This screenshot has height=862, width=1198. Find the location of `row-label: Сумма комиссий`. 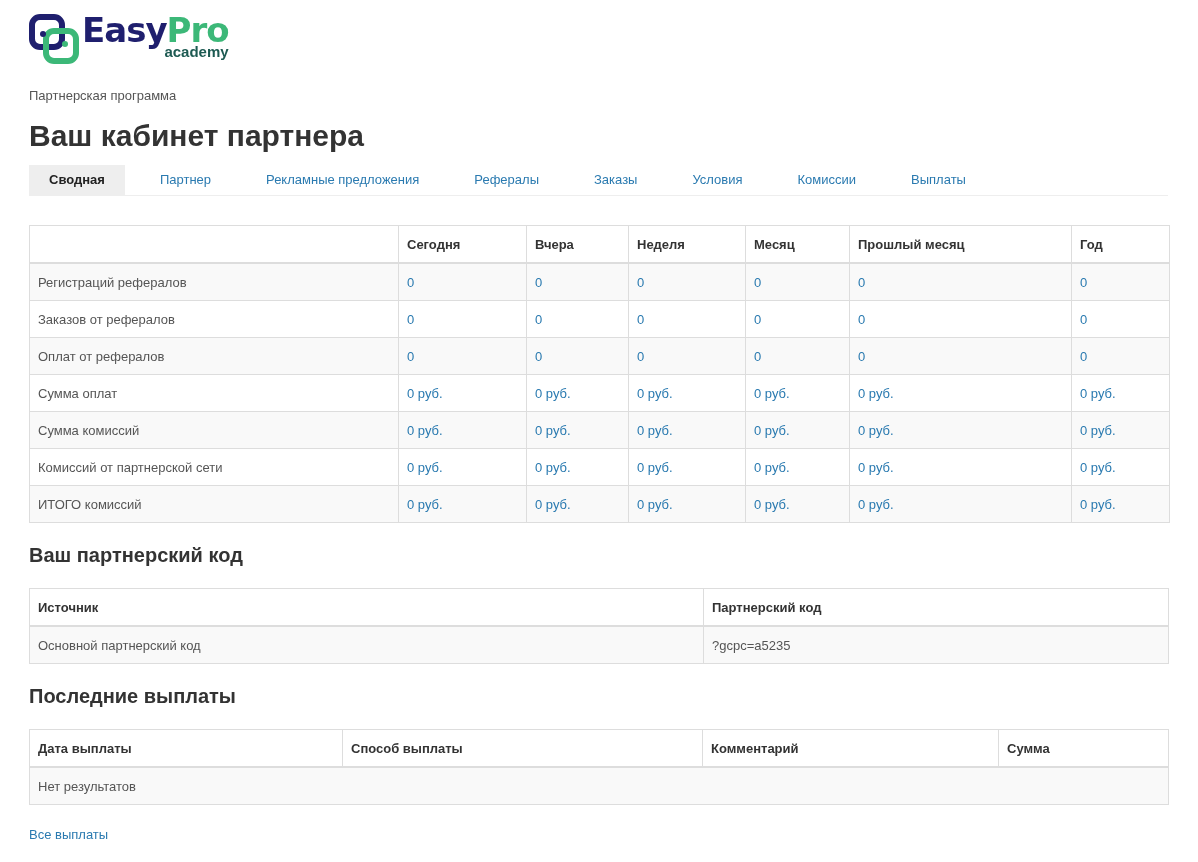

row-label: Сумма комиссий is located at coordinates (89, 430).